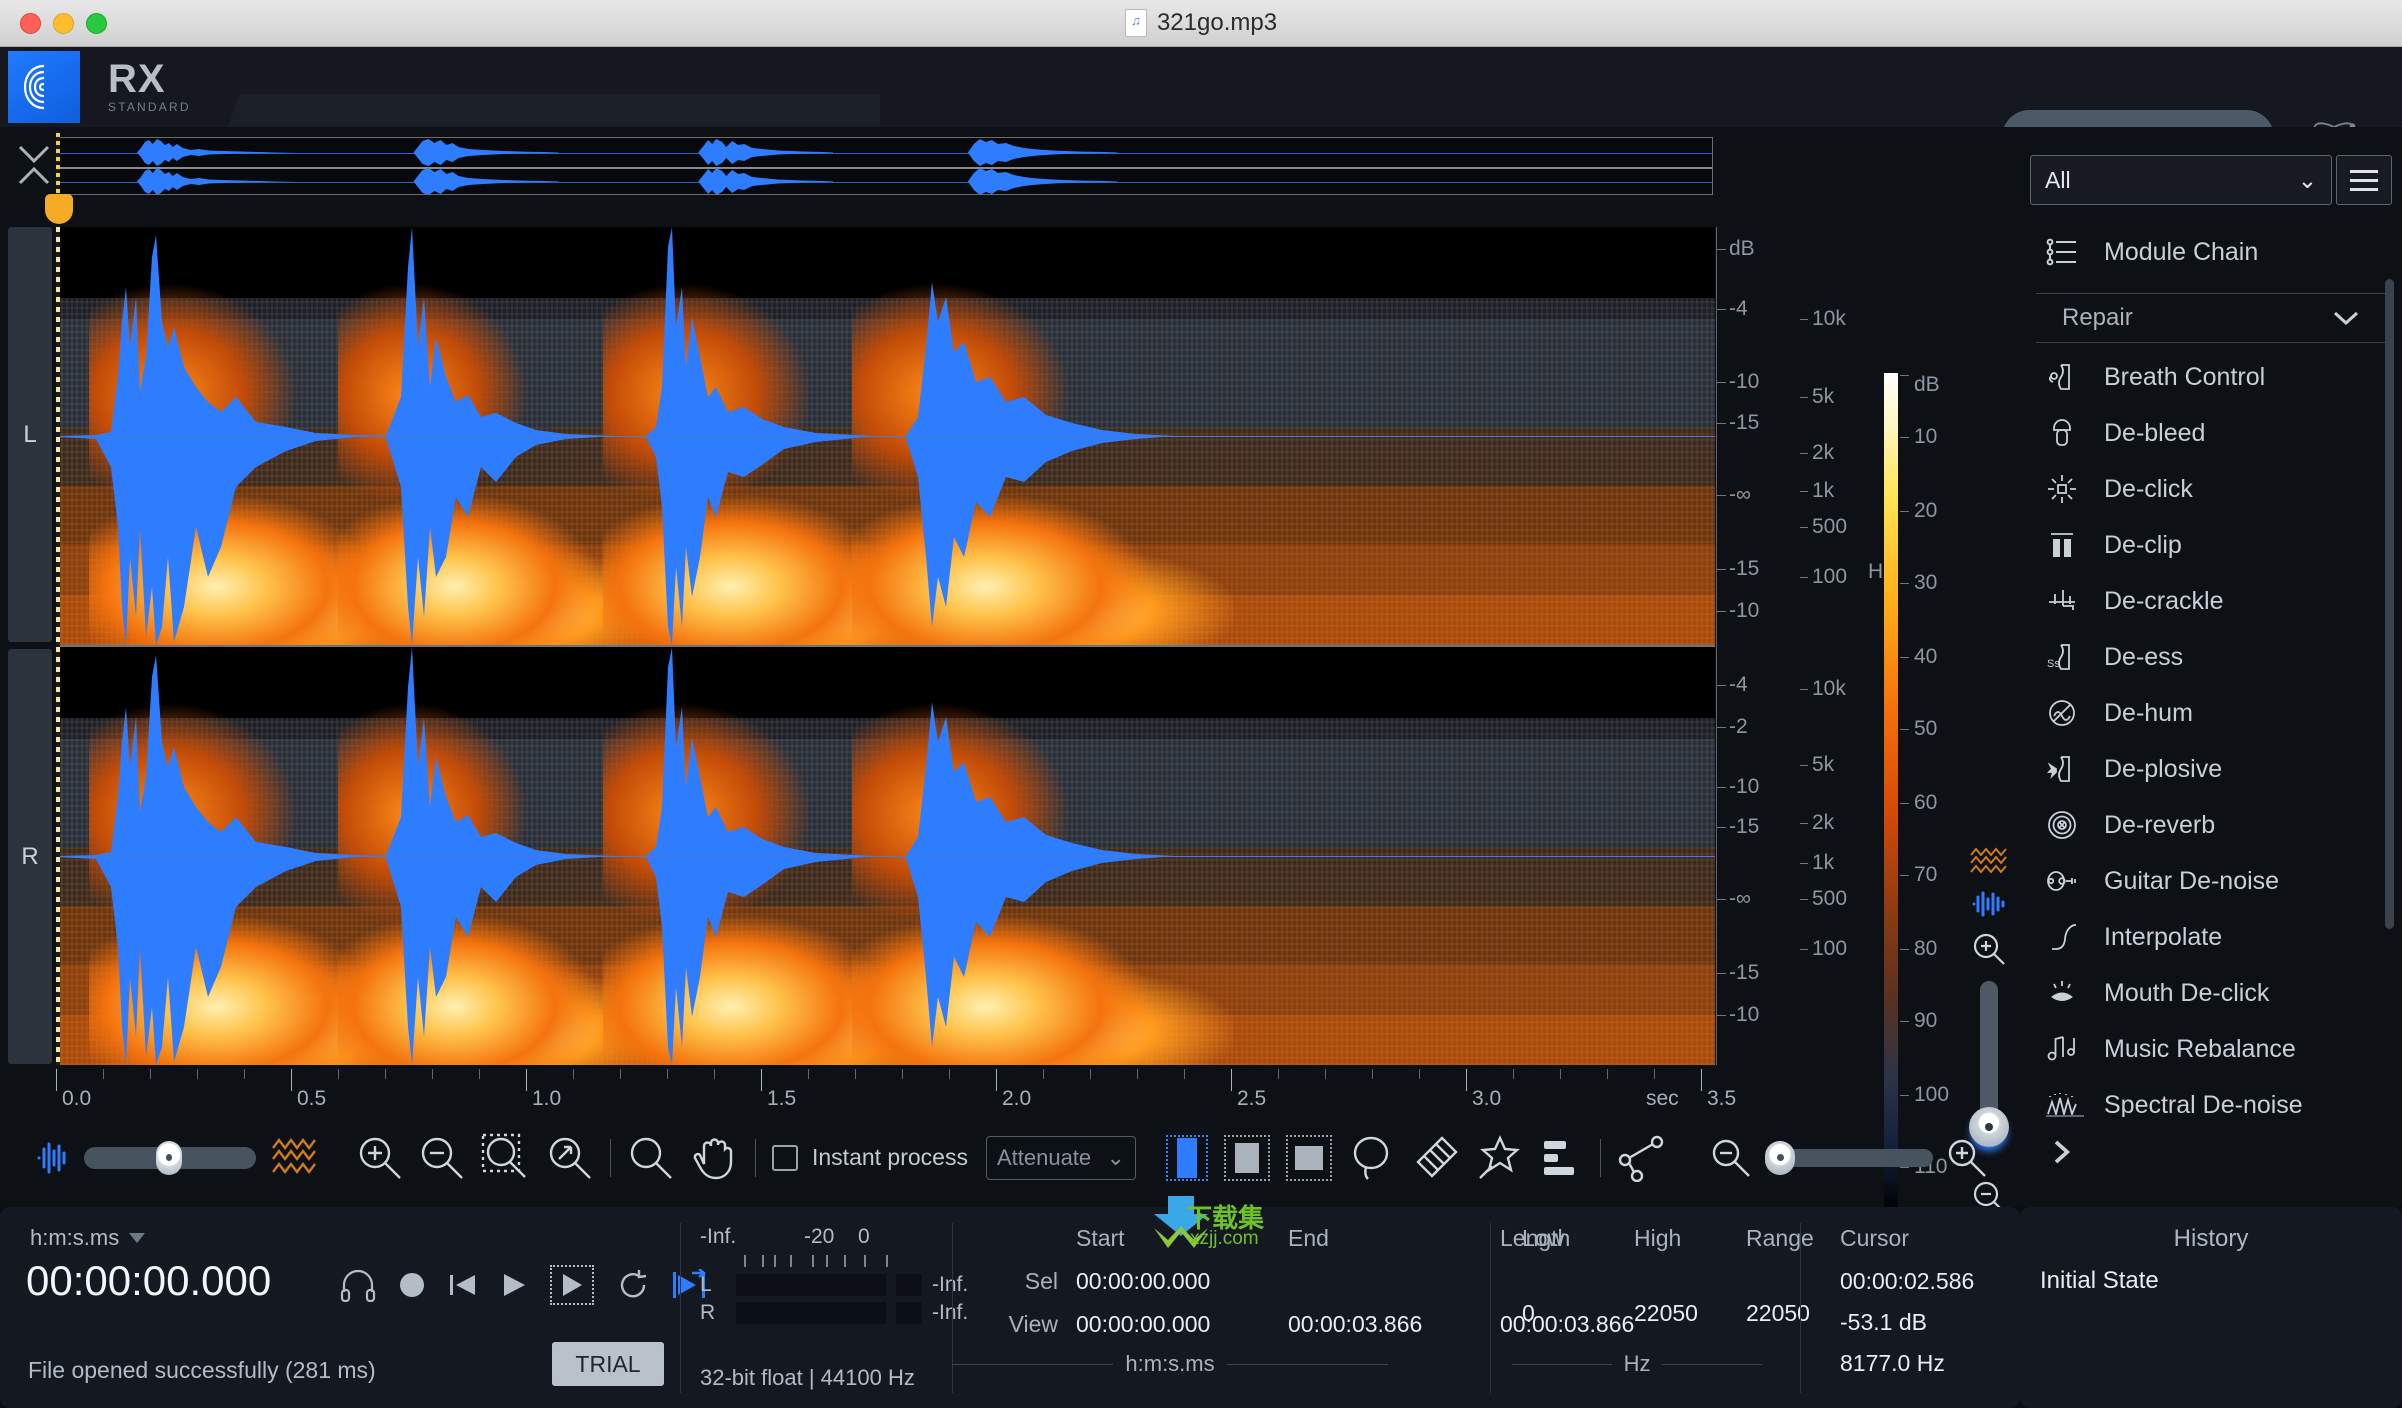 The height and width of the screenshot is (1408, 2402). I want to click on horizontal-zoom-slider, so click(1848, 1157).